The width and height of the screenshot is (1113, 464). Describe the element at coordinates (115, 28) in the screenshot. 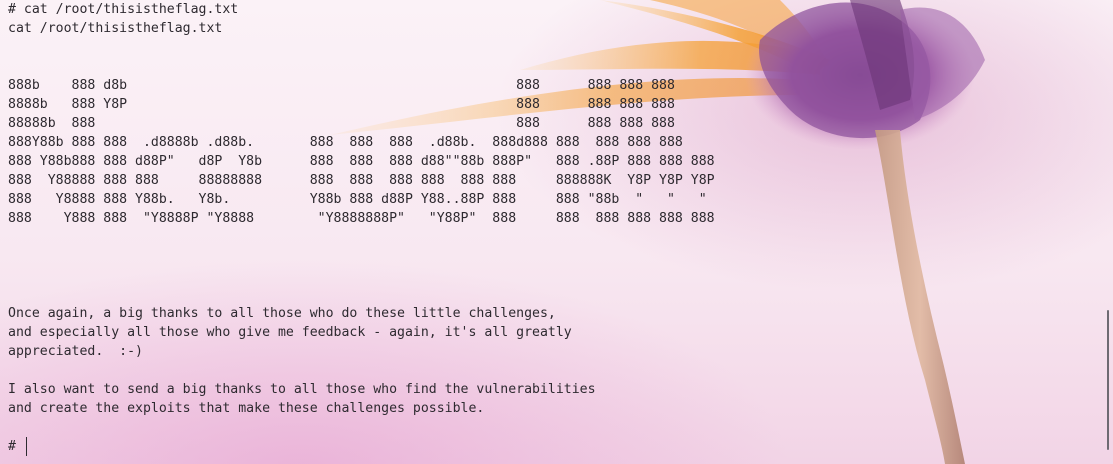

I see `terminal-line: cat /root/thisistheflag.txt` at that location.